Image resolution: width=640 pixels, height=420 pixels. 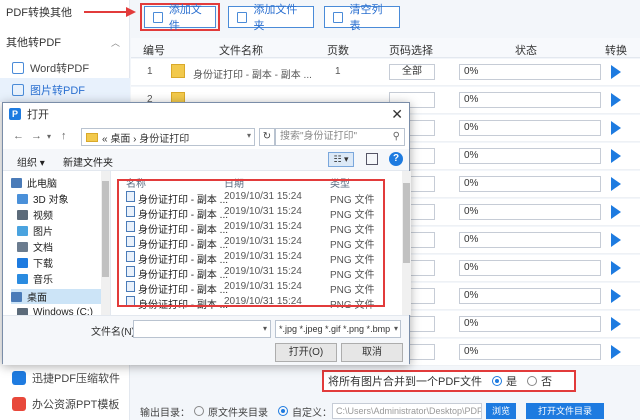 I want to click on navigation-pane: 此电脑 3D 对象 视频 图片 文档 下载 音乐 桌面 Windows (C:), so click(x=57, y=244).